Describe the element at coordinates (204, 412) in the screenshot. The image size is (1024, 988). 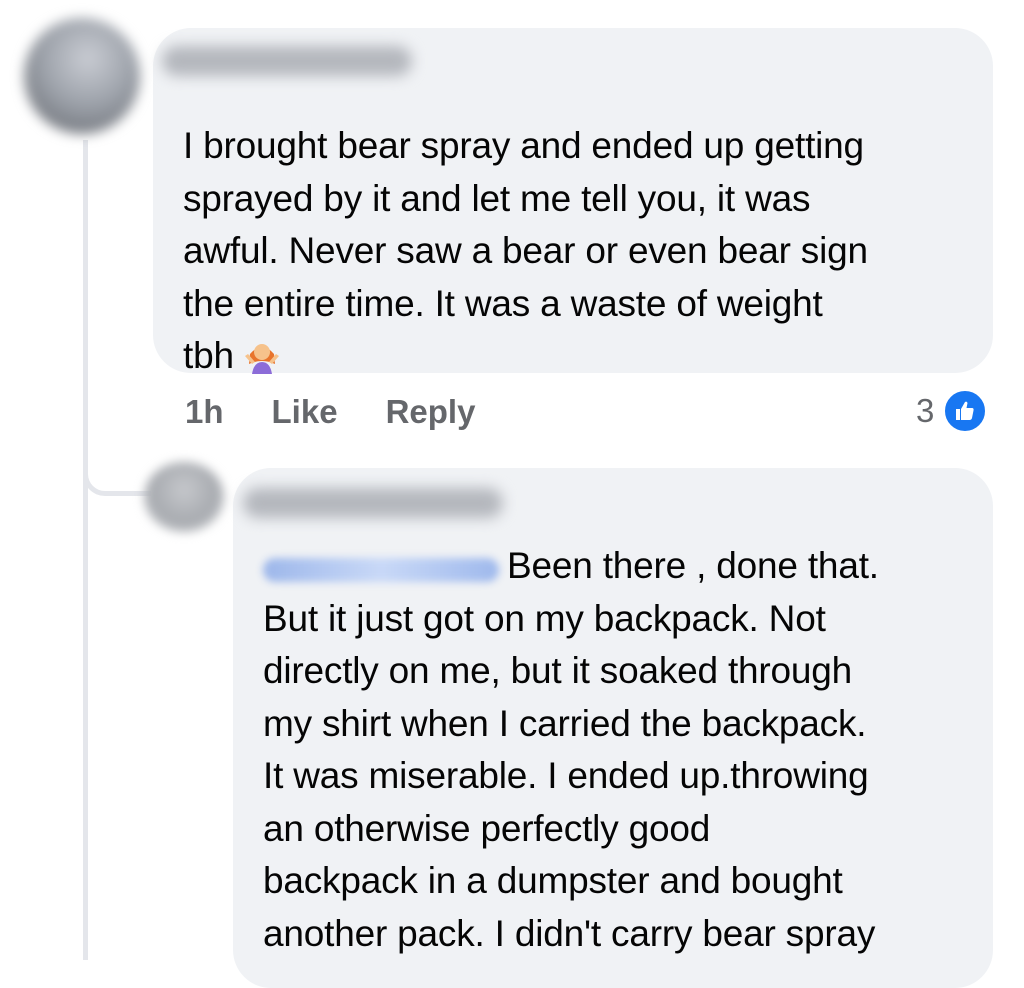
I see `comment-timestamp: 1h` at that location.